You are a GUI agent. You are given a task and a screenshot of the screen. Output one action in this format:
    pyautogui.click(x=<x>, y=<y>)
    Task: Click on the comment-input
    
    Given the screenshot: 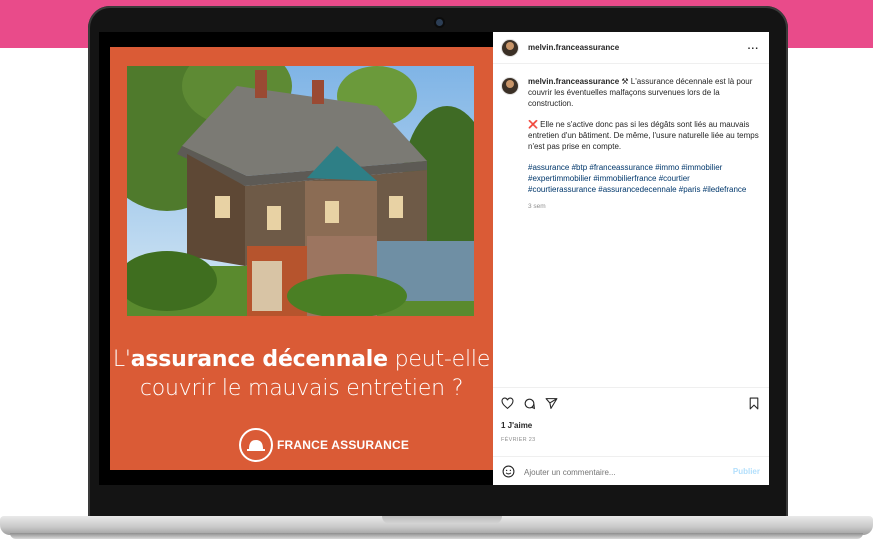 What is the action you would take?
    pyautogui.click(x=614, y=472)
    